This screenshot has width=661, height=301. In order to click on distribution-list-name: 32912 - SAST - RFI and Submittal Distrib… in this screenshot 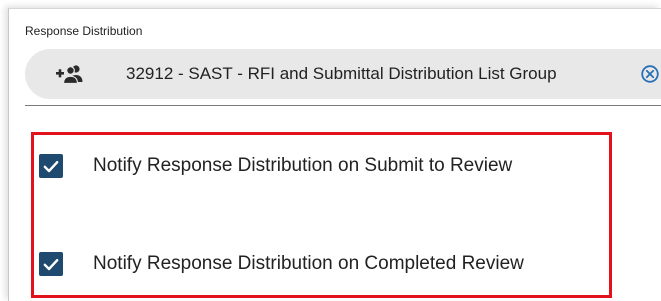, I will do `click(341, 73)`.